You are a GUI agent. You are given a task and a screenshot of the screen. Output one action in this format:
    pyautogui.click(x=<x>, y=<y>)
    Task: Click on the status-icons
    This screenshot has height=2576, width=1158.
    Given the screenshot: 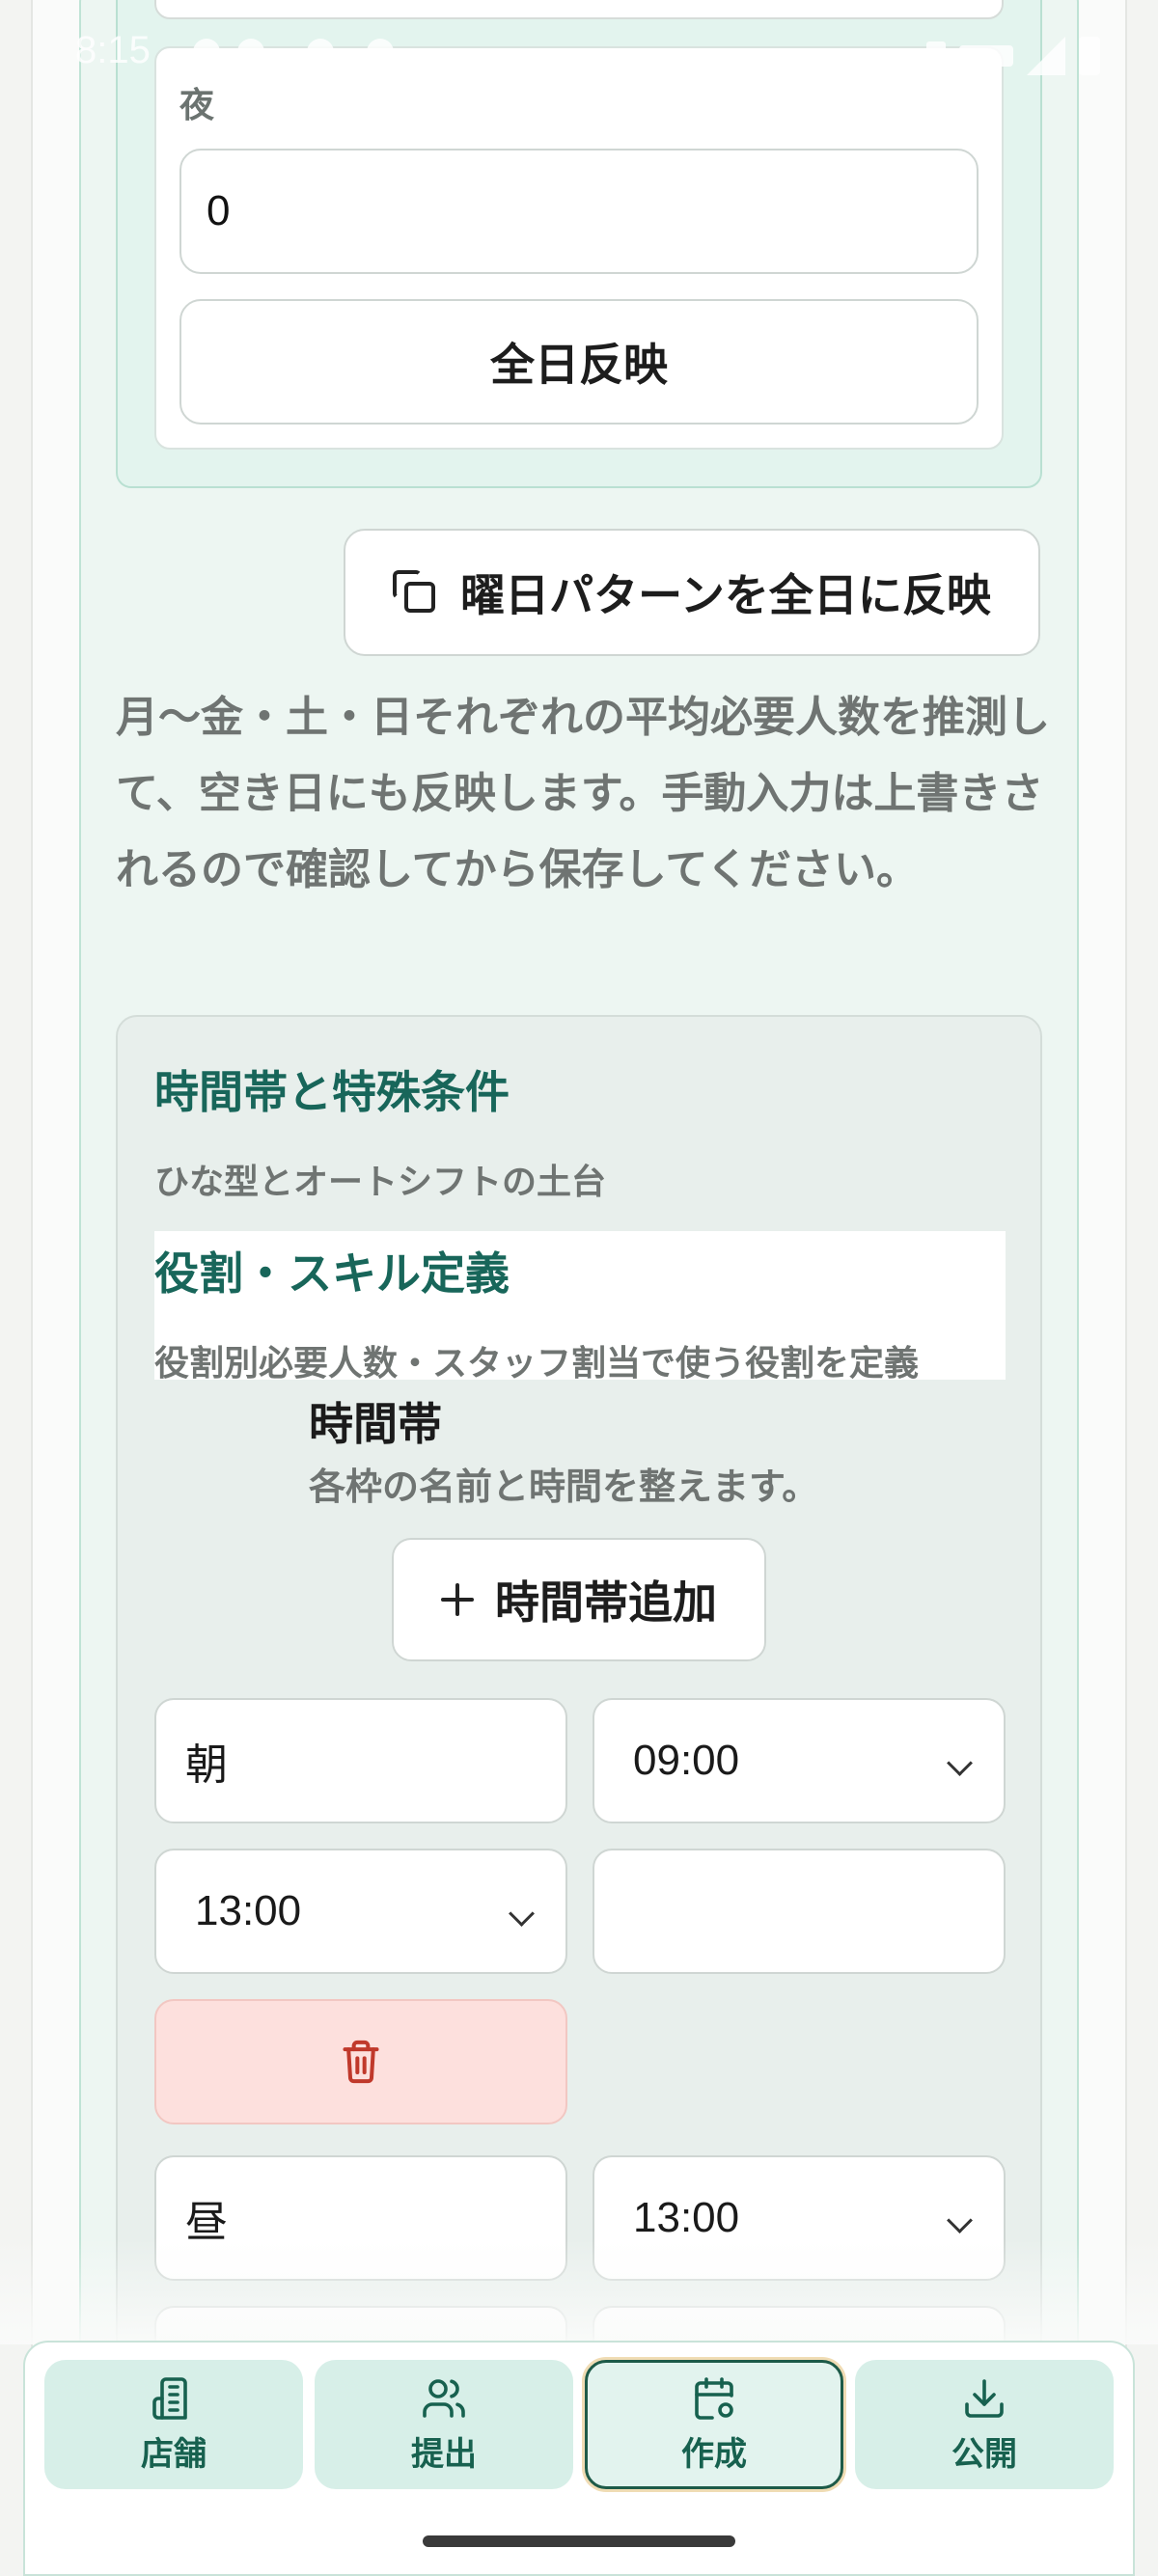 What is the action you would take?
    pyautogui.click(x=1013, y=56)
    